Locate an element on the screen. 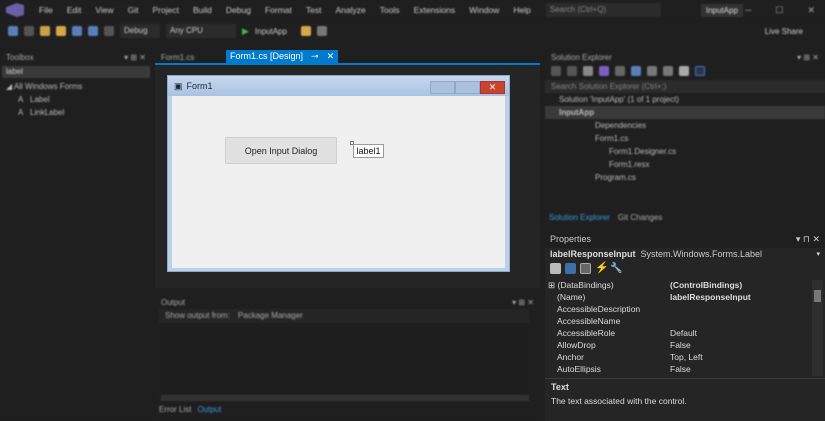 The image size is (825, 421). property-name: AutoEllipsis is located at coordinates (579, 369).